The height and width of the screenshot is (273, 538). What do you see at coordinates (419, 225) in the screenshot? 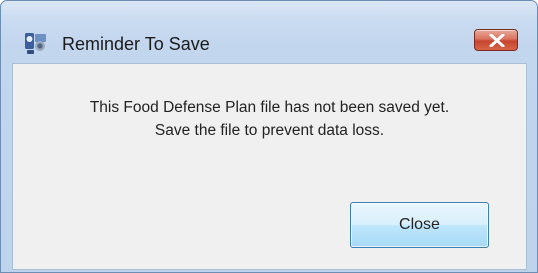
I see `close-button: Close` at bounding box center [419, 225].